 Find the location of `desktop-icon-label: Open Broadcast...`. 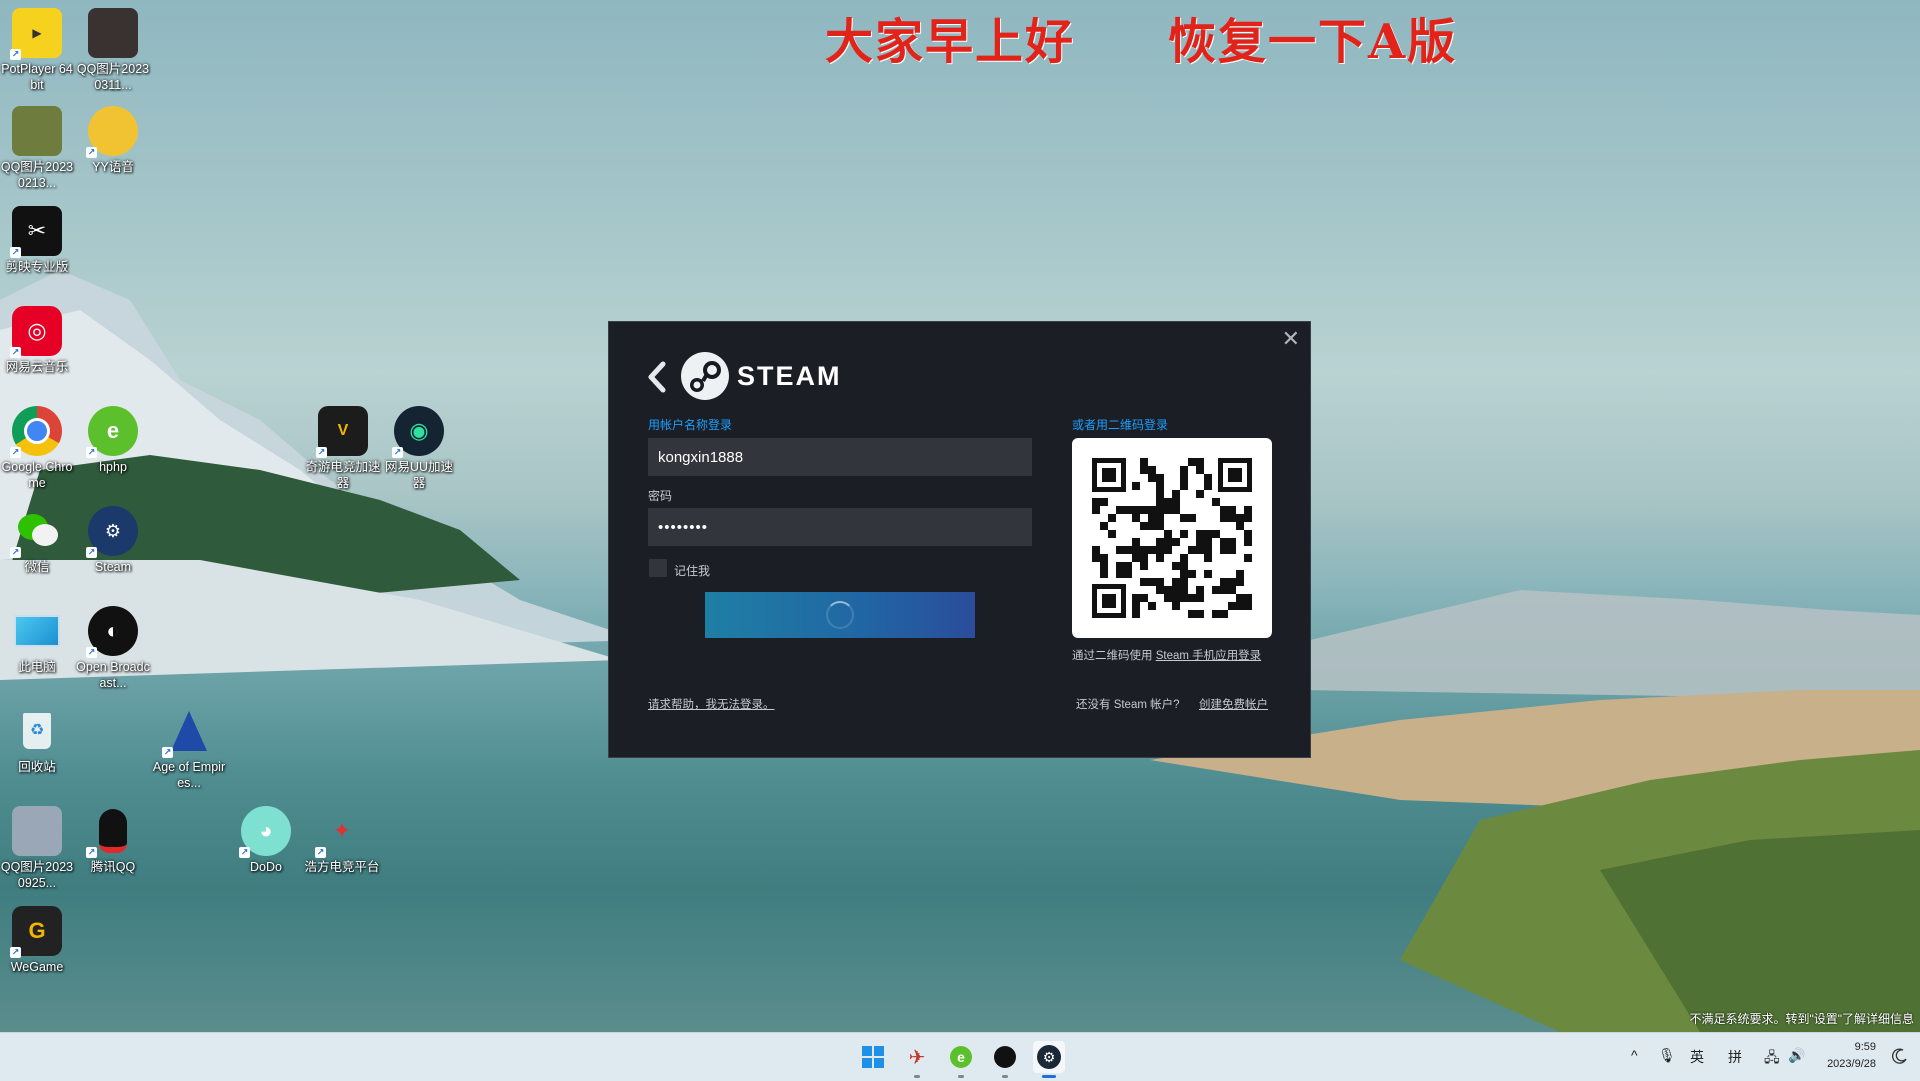

desktop-icon-label: Open Broadcast... is located at coordinates (113, 675).